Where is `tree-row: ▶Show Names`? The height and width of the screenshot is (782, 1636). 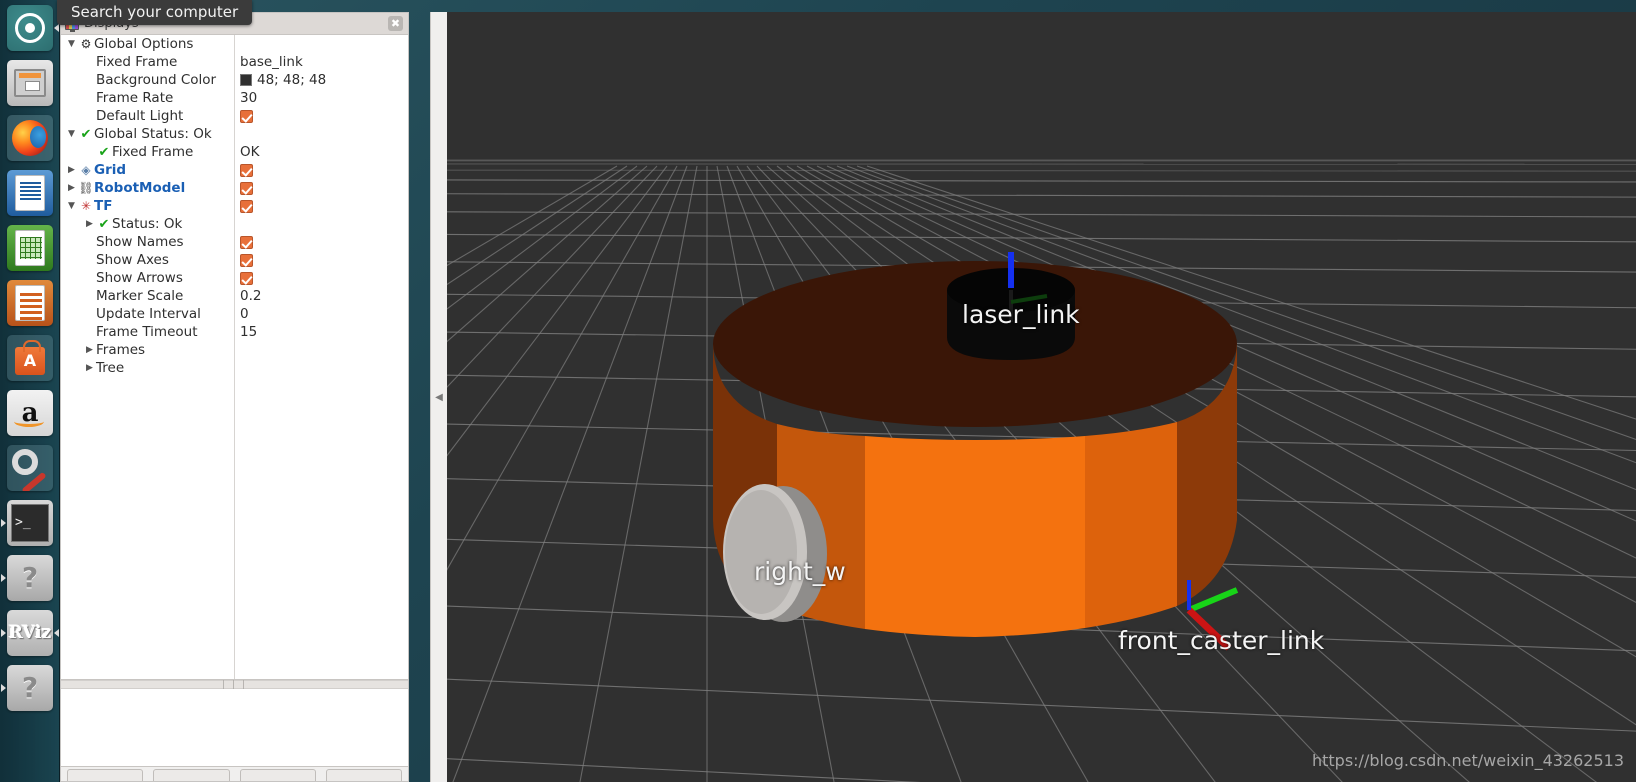
tree-row: ▶Show Names is located at coordinates (234, 242).